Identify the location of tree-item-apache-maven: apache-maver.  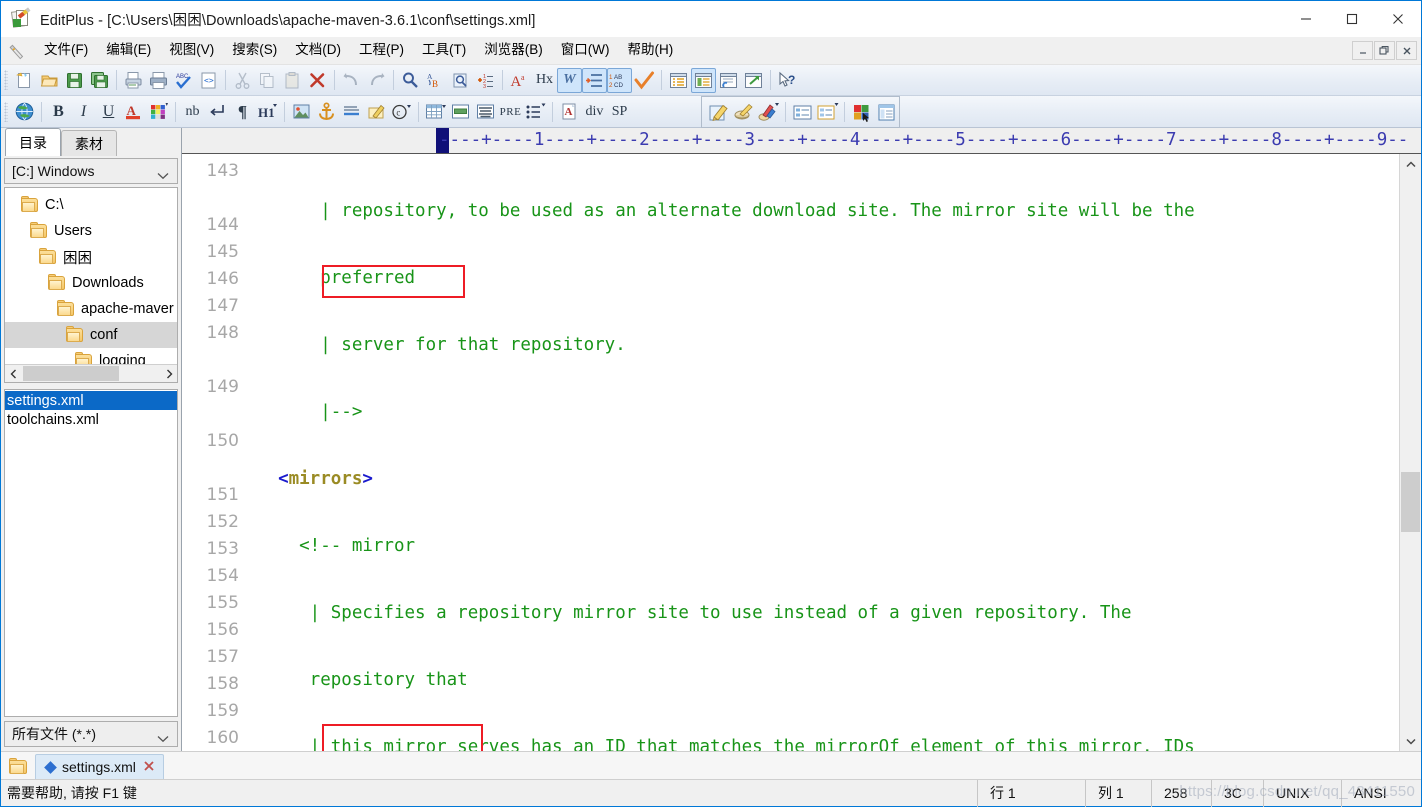
(91, 309).